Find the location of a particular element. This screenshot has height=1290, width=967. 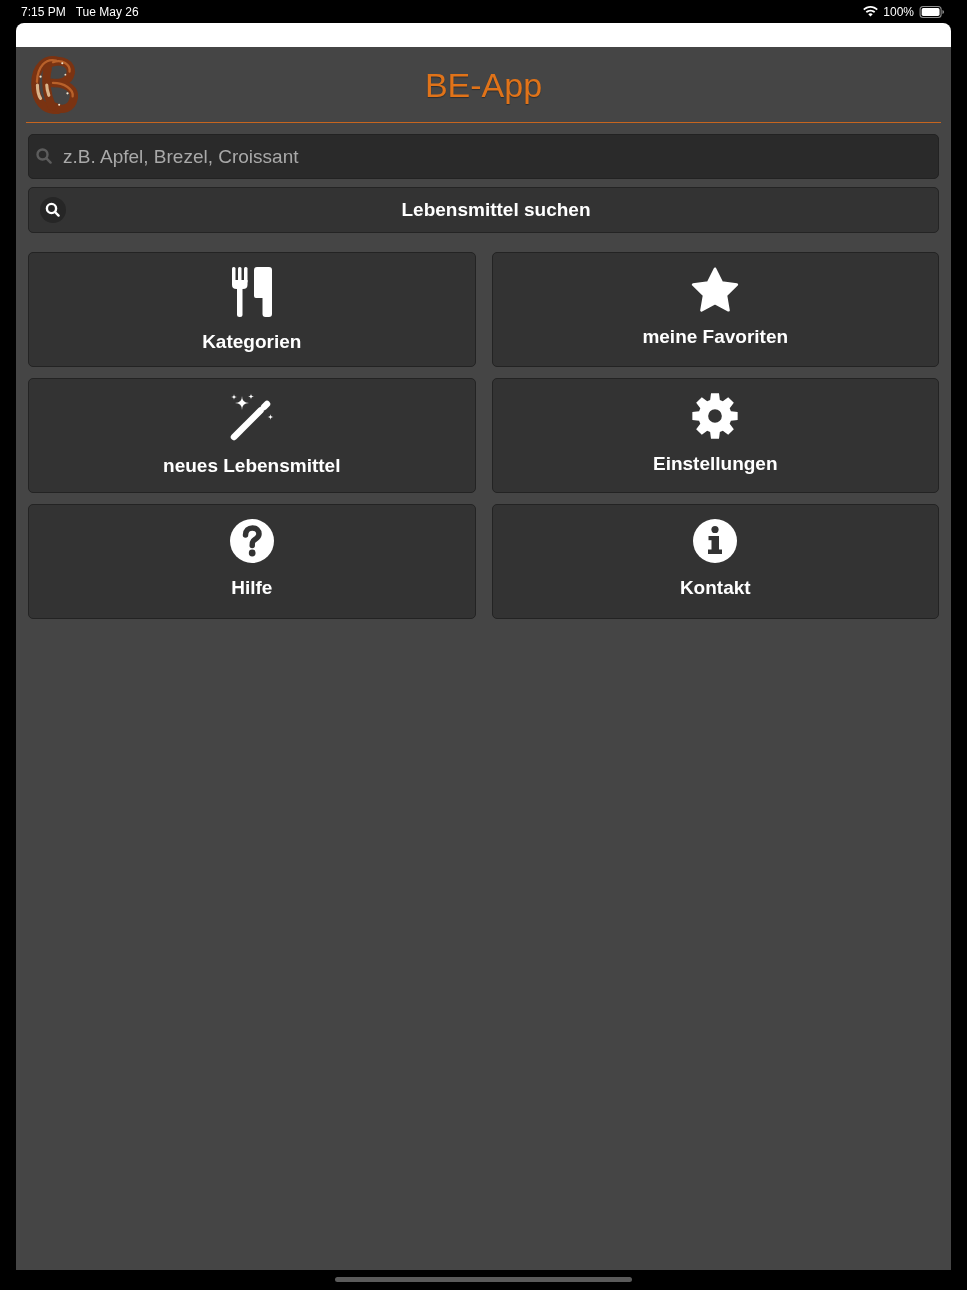

menu-button: Kontakt is located at coordinates (715, 561).